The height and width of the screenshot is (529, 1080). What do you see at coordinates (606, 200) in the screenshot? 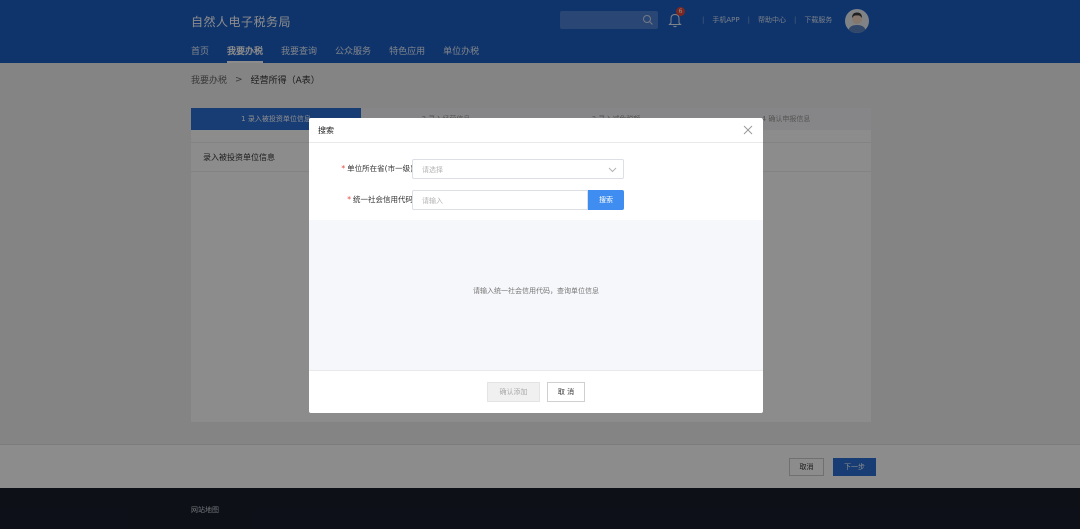
I see `search-button: 搜索` at bounding box center [606, 200].